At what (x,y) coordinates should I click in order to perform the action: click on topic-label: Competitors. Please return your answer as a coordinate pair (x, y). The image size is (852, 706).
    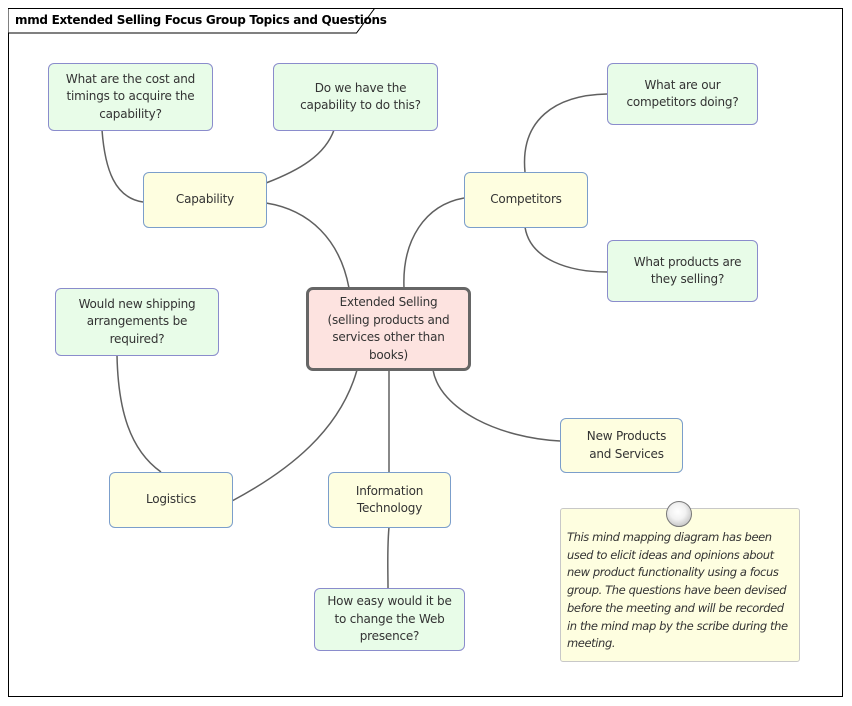
    Looking at the image, I should click on (526, 199).